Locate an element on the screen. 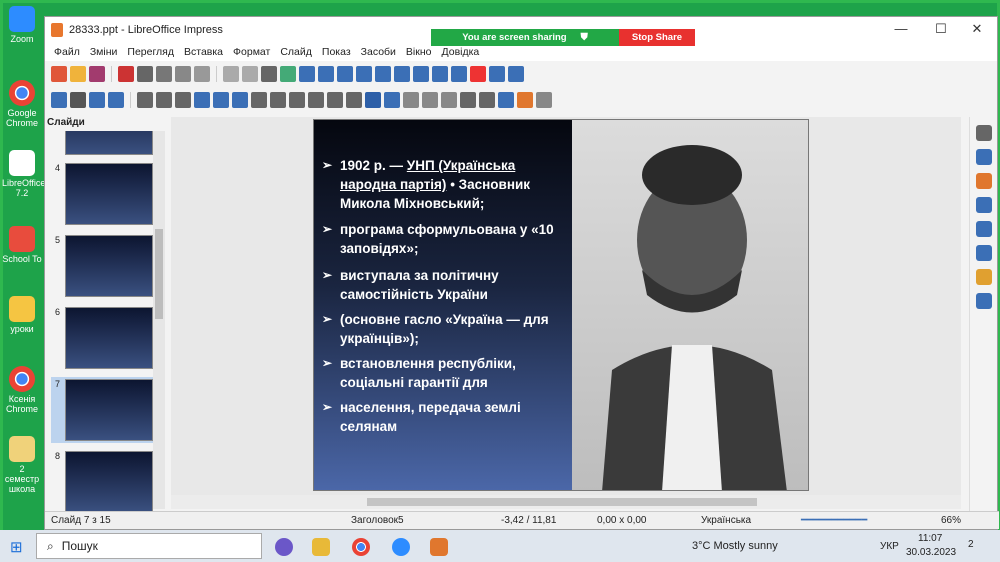 The height and width of the screenshot is (562, 1000). styles-icon is located at coordinates (983, 253).